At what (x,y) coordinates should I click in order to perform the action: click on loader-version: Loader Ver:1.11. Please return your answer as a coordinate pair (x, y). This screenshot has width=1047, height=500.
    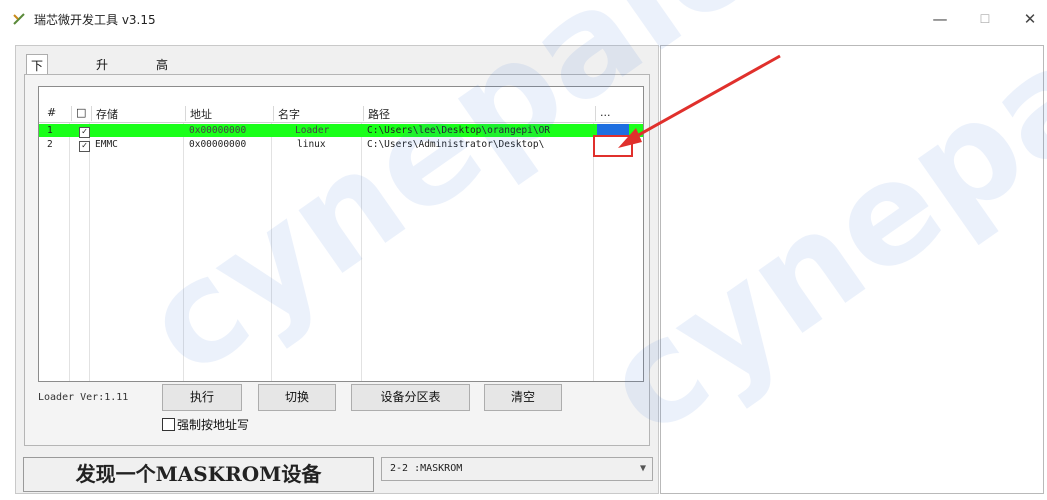
    Looking at the image, I should click on (83, 397).